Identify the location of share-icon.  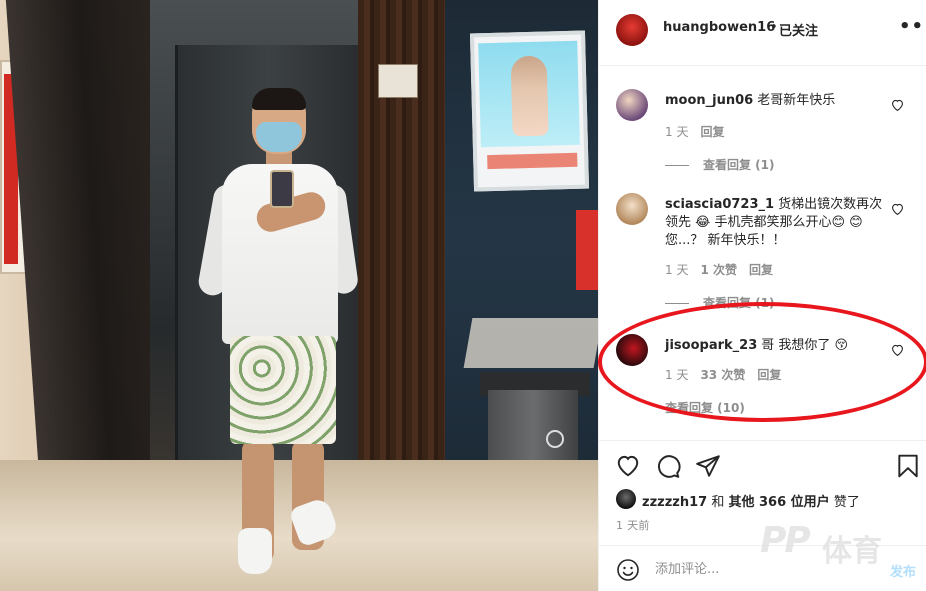
(708, 466).